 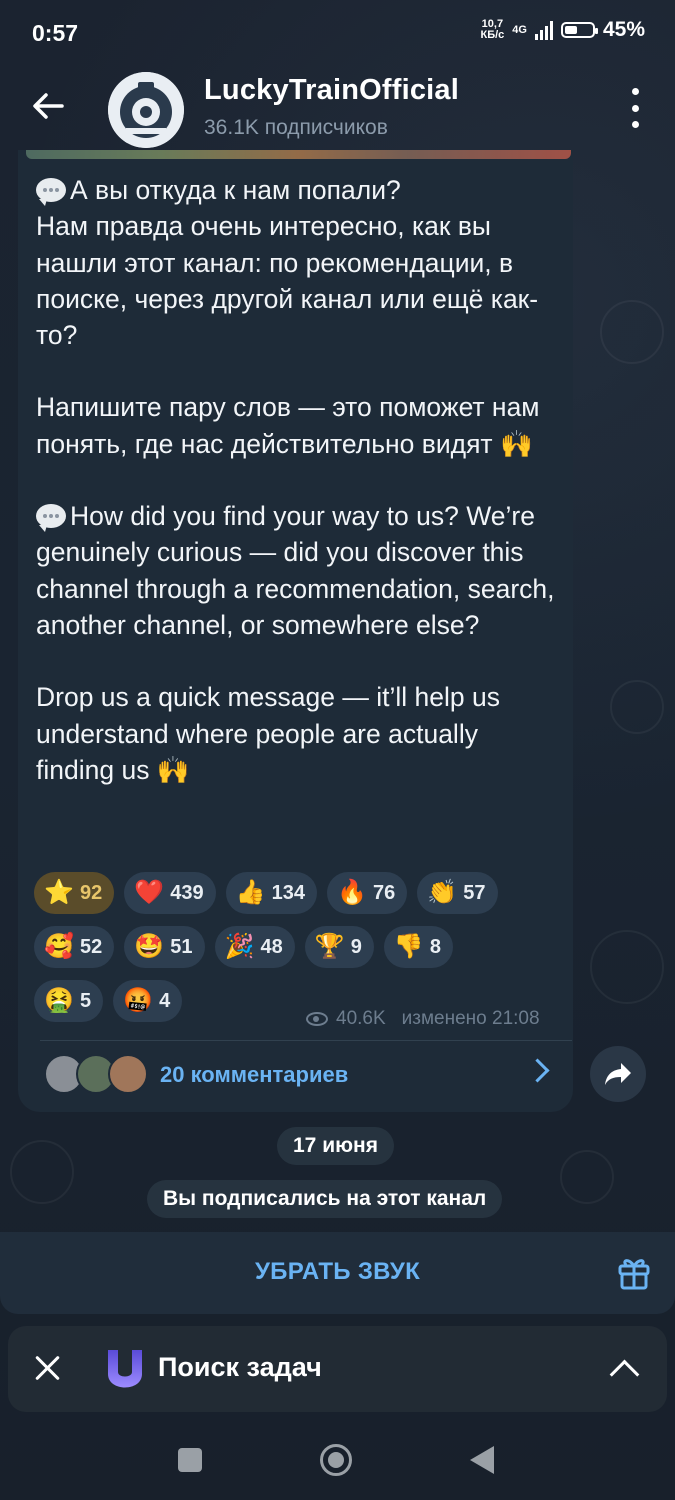 I want to click on vomiting-face-icon: 🤮, so click(x=59, y=1000).